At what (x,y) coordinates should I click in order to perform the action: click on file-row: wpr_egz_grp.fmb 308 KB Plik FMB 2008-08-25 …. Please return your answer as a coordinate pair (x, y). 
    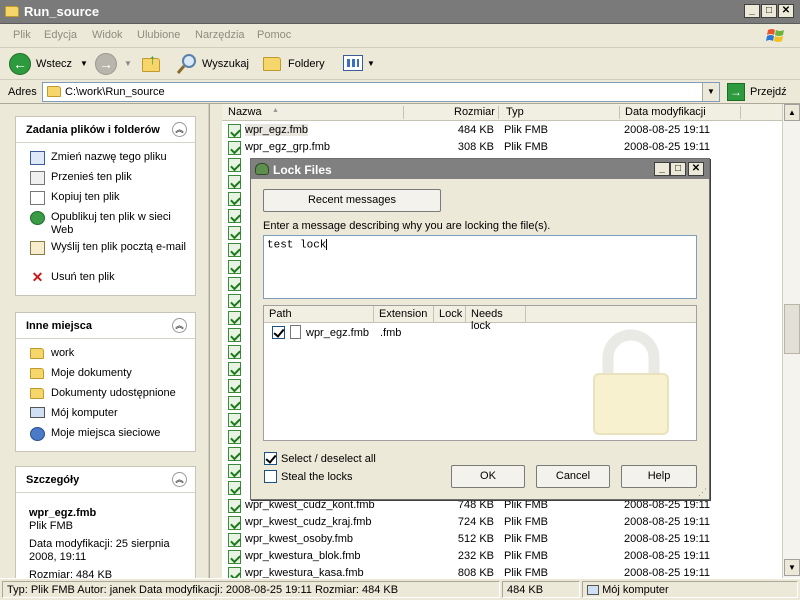
    Looking at the image, I should click on (502, 147).